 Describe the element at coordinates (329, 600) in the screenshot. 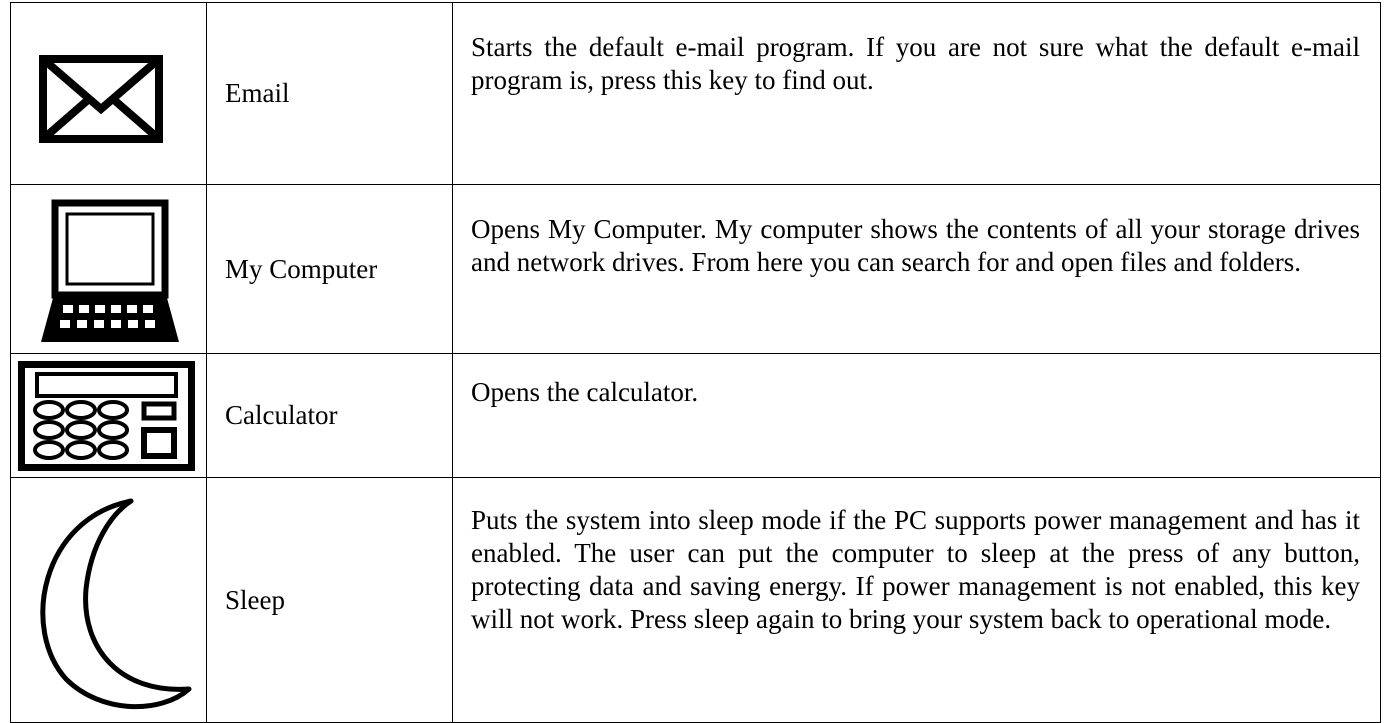

I see `key-name: Sleep` at that location.